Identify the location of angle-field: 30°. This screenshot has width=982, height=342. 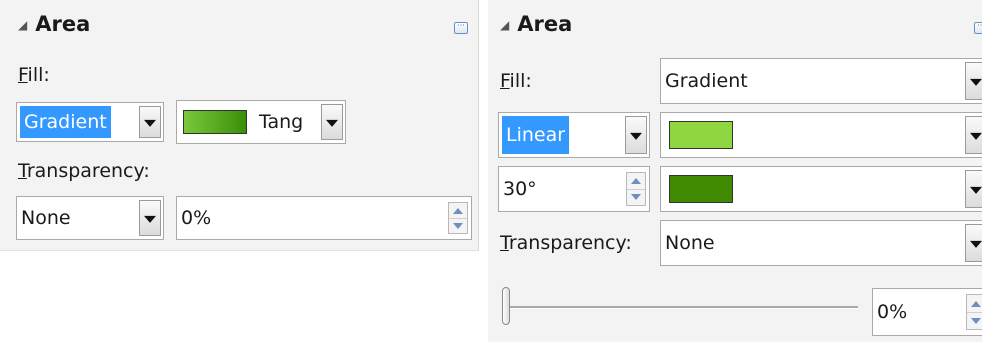
(574, 189).